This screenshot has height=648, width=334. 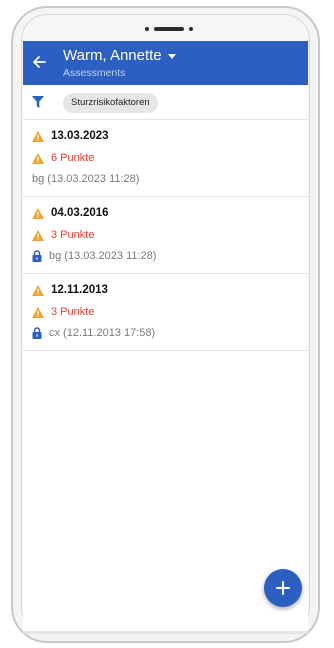 What do you see at coordinates (39, 62) in the screenshot?
I see `back-arrow-icon` at bounding box center [39, 62].